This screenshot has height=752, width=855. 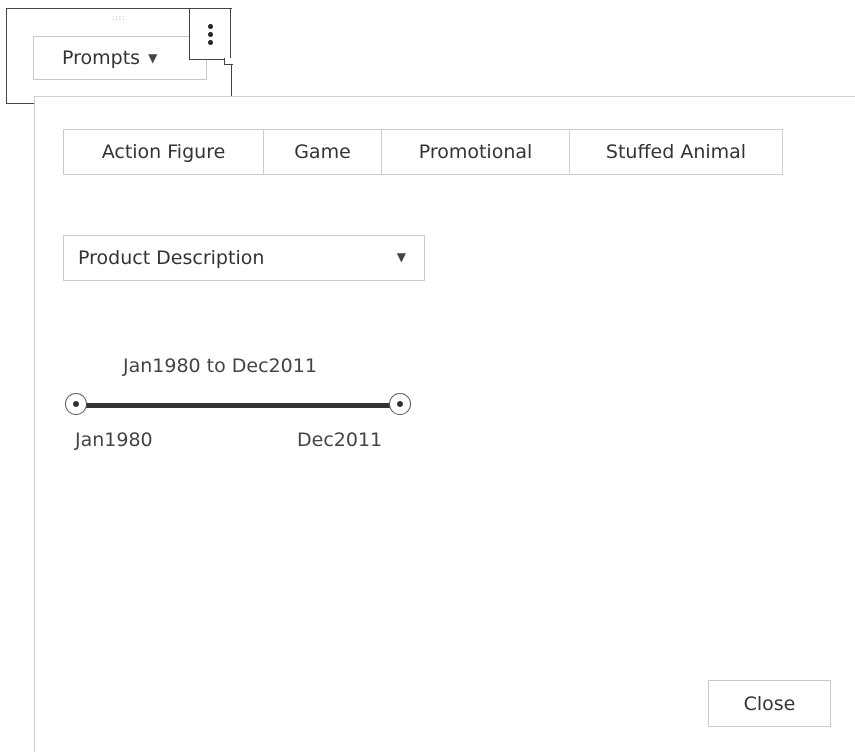 What do you see at coordinates (769, 703) in the screenshot?
I see `close-button: Close` at bounding box center [769, 703].